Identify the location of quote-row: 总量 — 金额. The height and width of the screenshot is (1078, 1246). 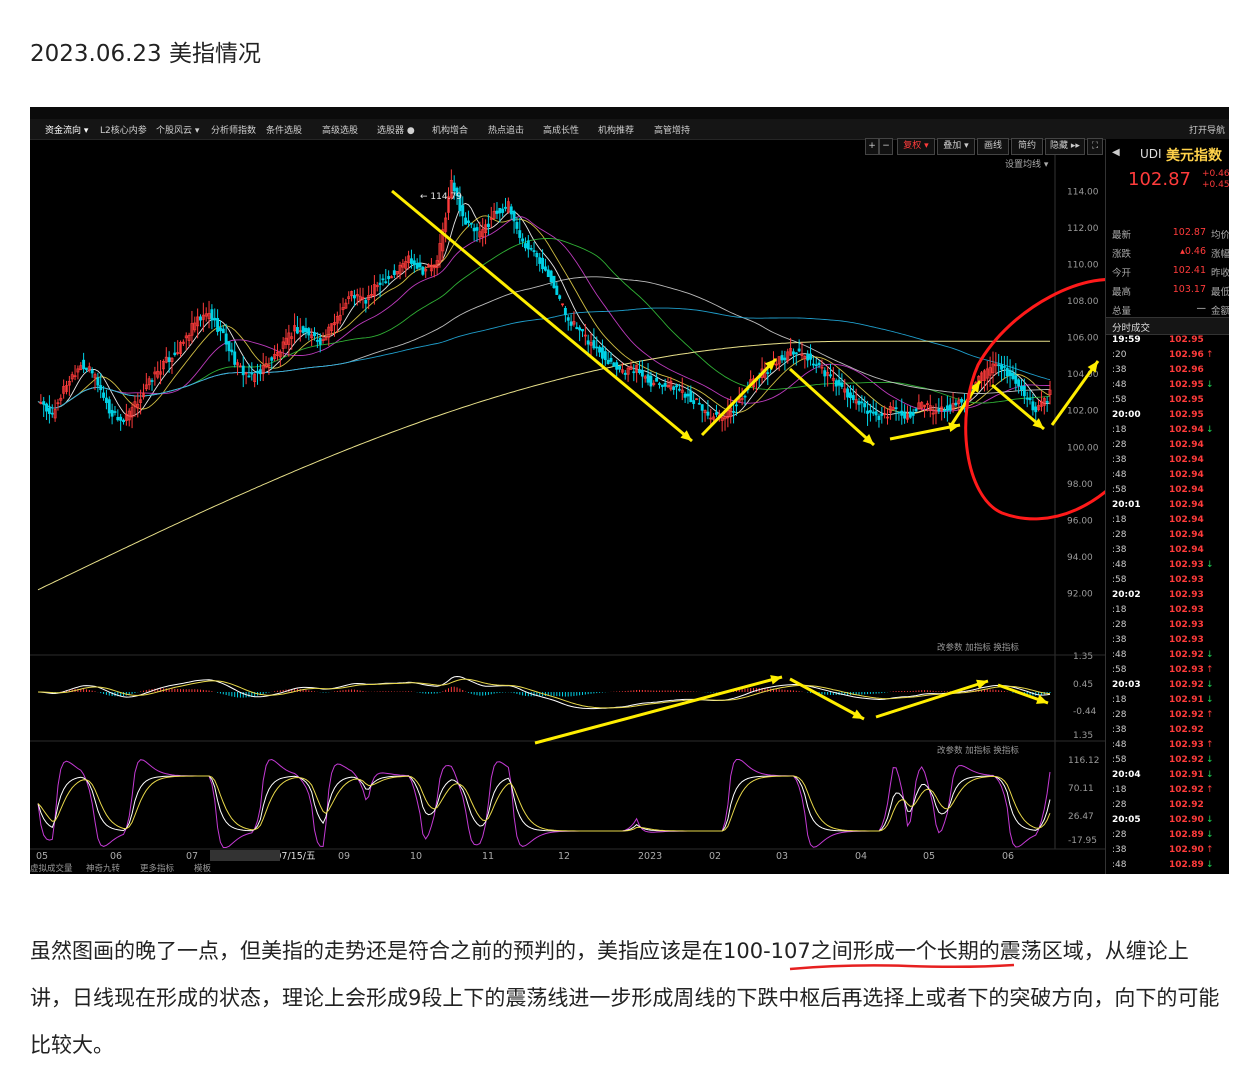
(1170, 310).